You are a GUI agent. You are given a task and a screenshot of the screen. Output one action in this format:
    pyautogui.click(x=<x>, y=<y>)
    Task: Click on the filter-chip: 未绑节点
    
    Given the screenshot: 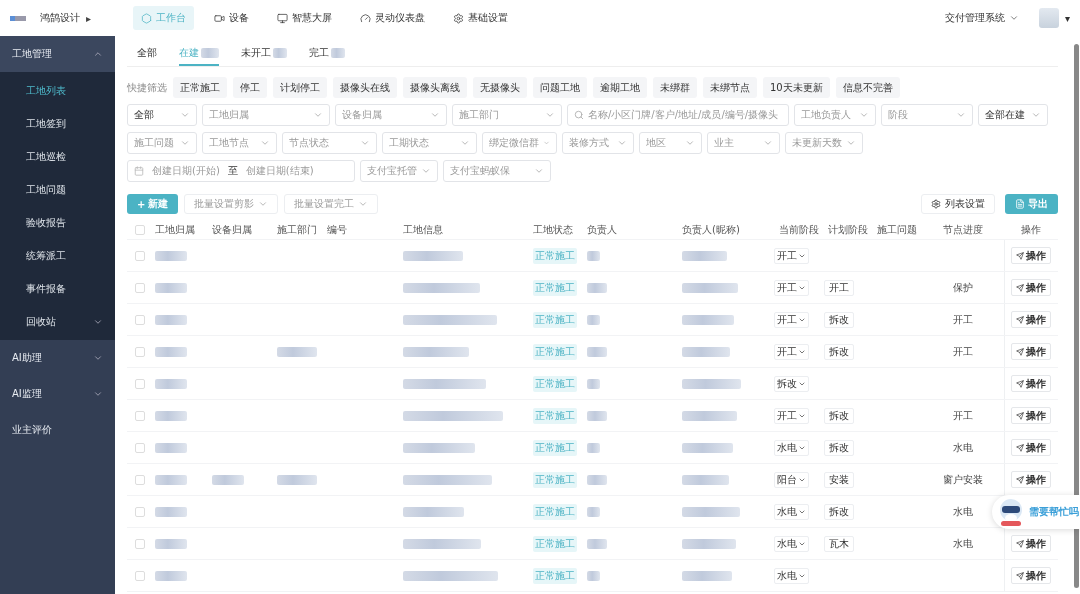 What is the action you would take?
    pyautogui.click(x=730, y=87)
    